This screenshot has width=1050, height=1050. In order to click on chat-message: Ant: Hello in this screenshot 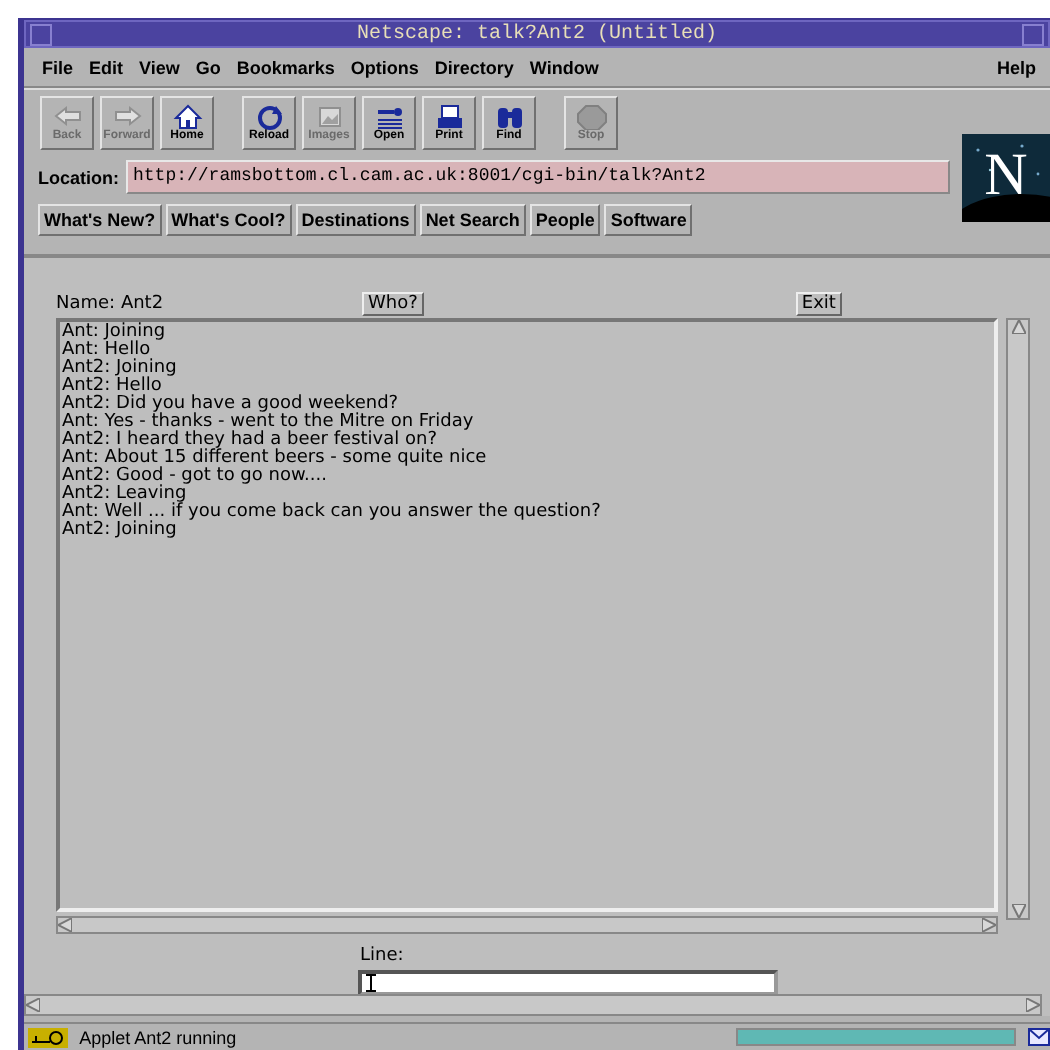, I will do `click(106, 351)`.